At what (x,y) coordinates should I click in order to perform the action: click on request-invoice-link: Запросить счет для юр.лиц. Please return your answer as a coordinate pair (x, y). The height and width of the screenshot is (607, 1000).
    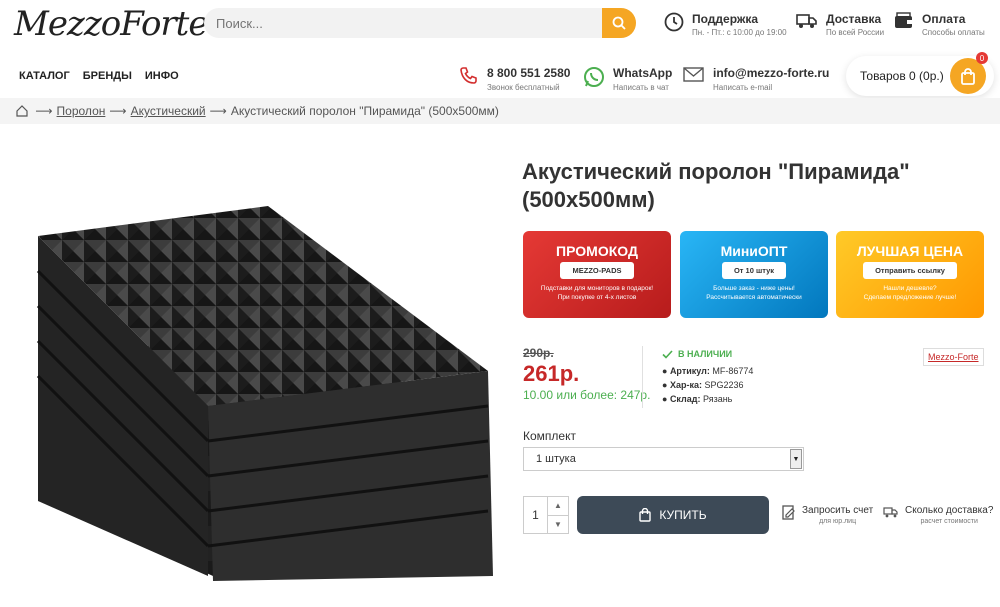
    Looking at the image, I should click on (827, 515).